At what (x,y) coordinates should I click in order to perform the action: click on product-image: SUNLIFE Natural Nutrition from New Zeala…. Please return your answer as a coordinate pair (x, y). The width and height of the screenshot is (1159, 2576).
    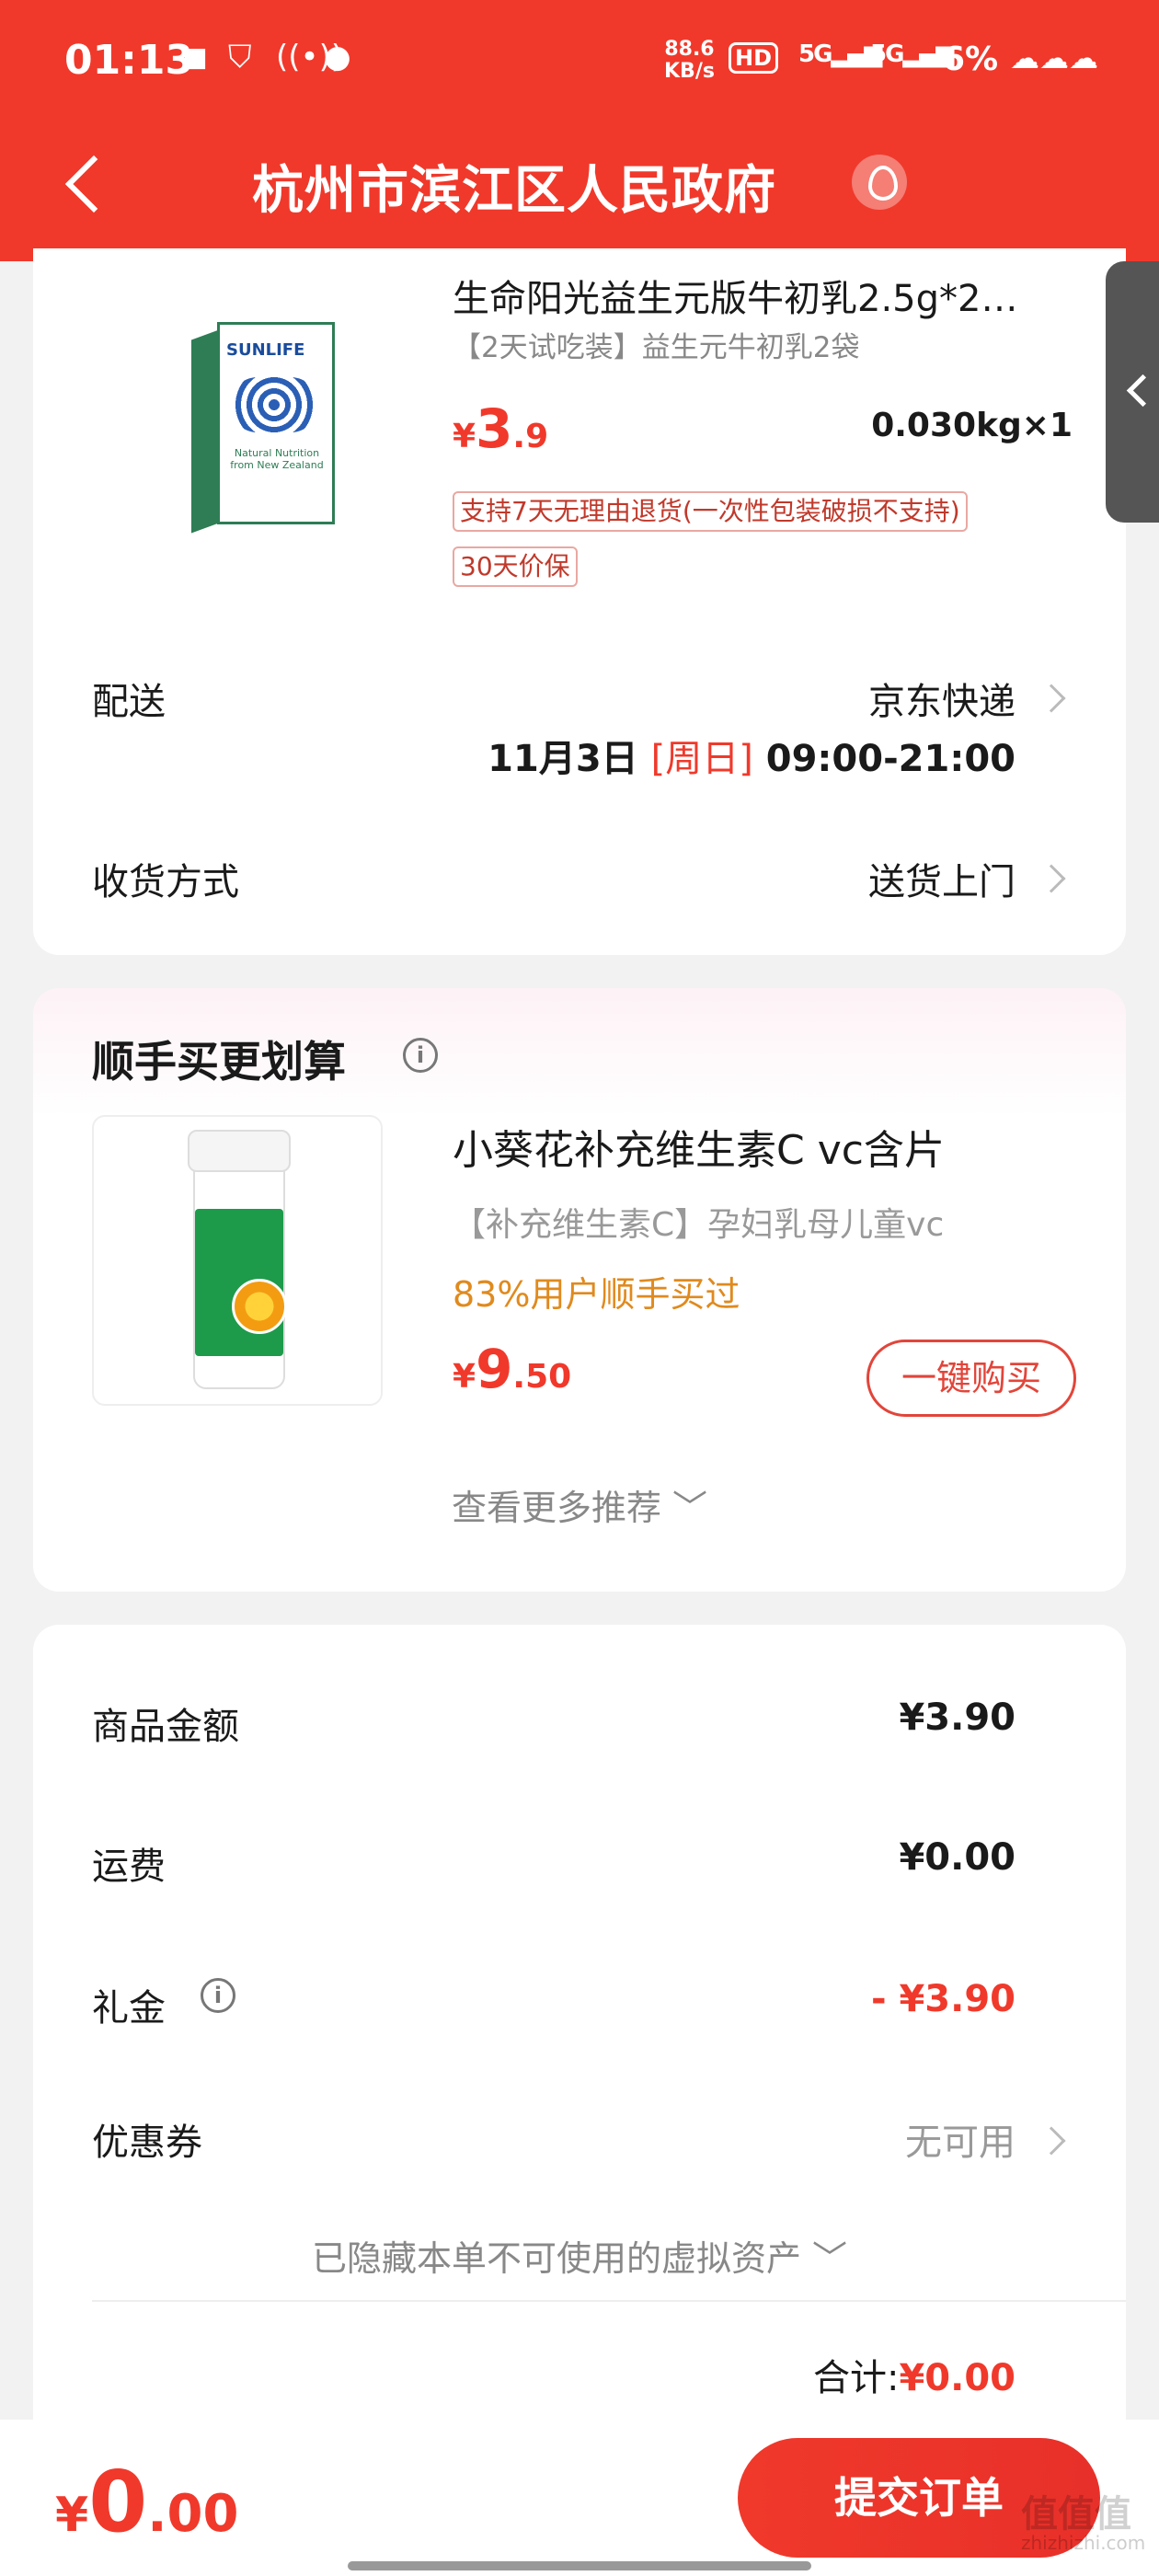
    Looking at the image, I should click on (240, 423).